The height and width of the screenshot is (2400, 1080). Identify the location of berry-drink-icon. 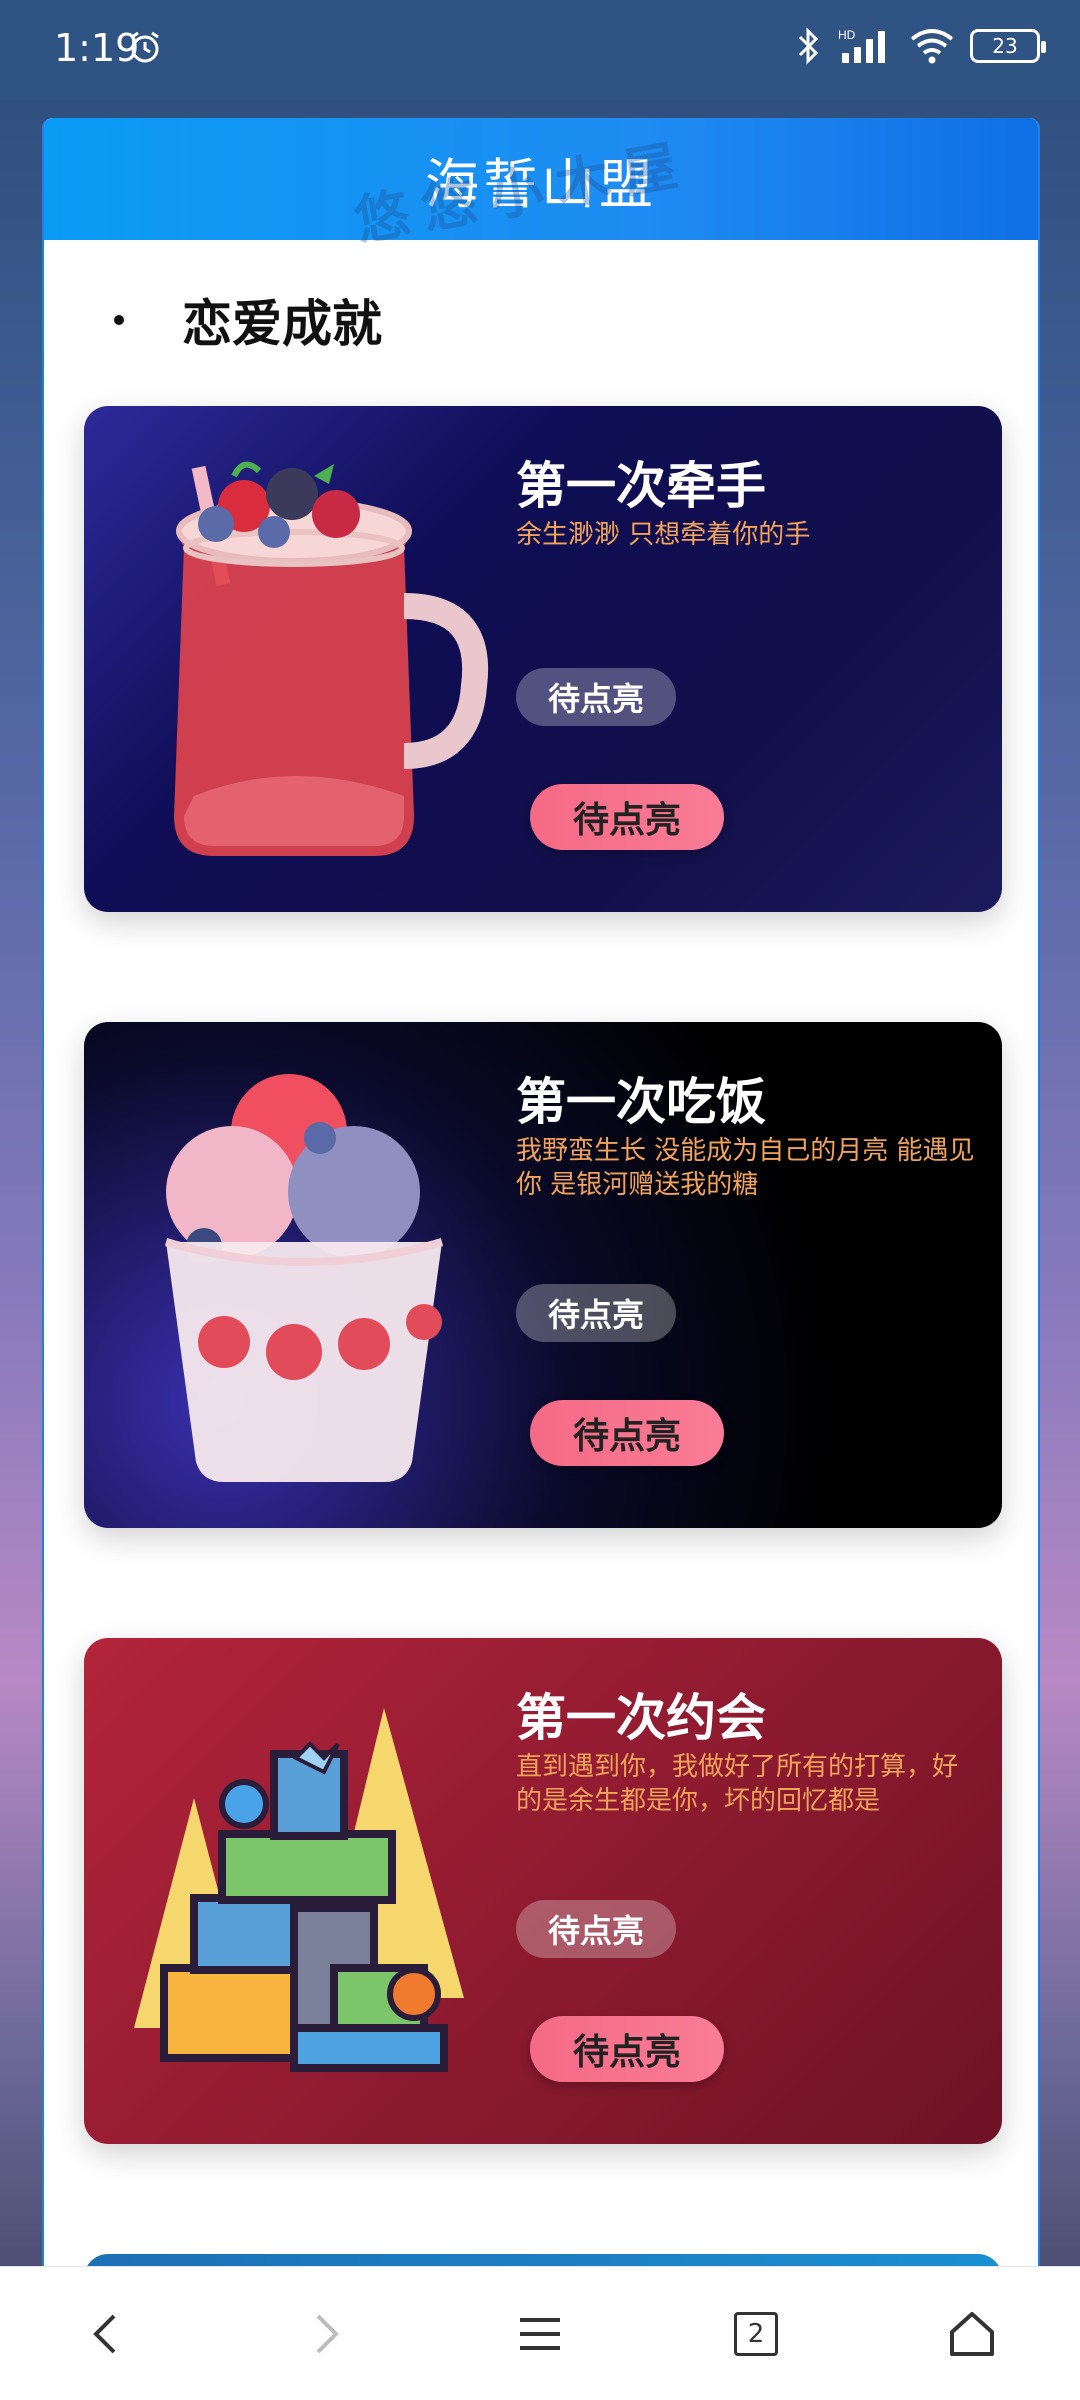
(331, 658).